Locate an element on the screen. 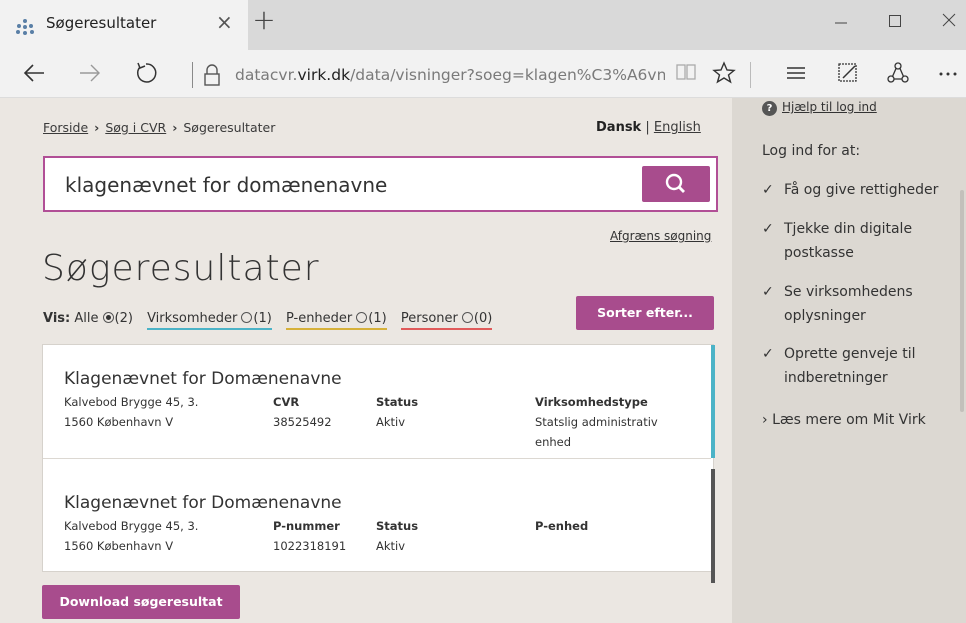  feature-item: ✓ Se virksomhedens oplysninger is located at coordinates (857, 304).